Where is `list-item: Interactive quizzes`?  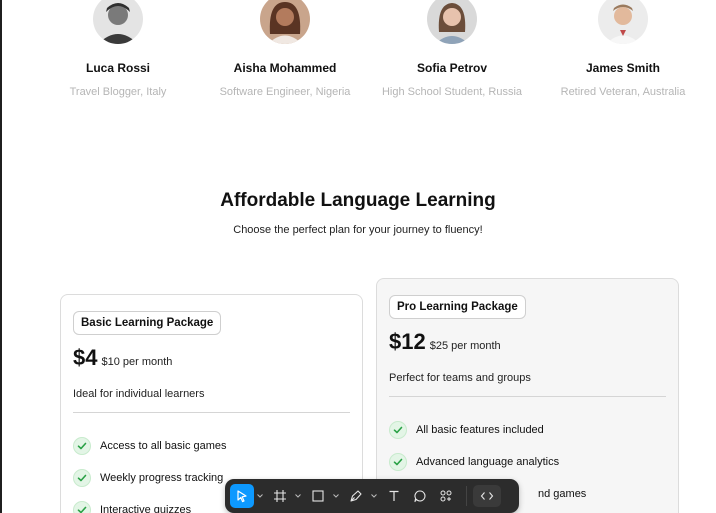
list-item: Interactive quizzes is located at coordinates (150, 503).